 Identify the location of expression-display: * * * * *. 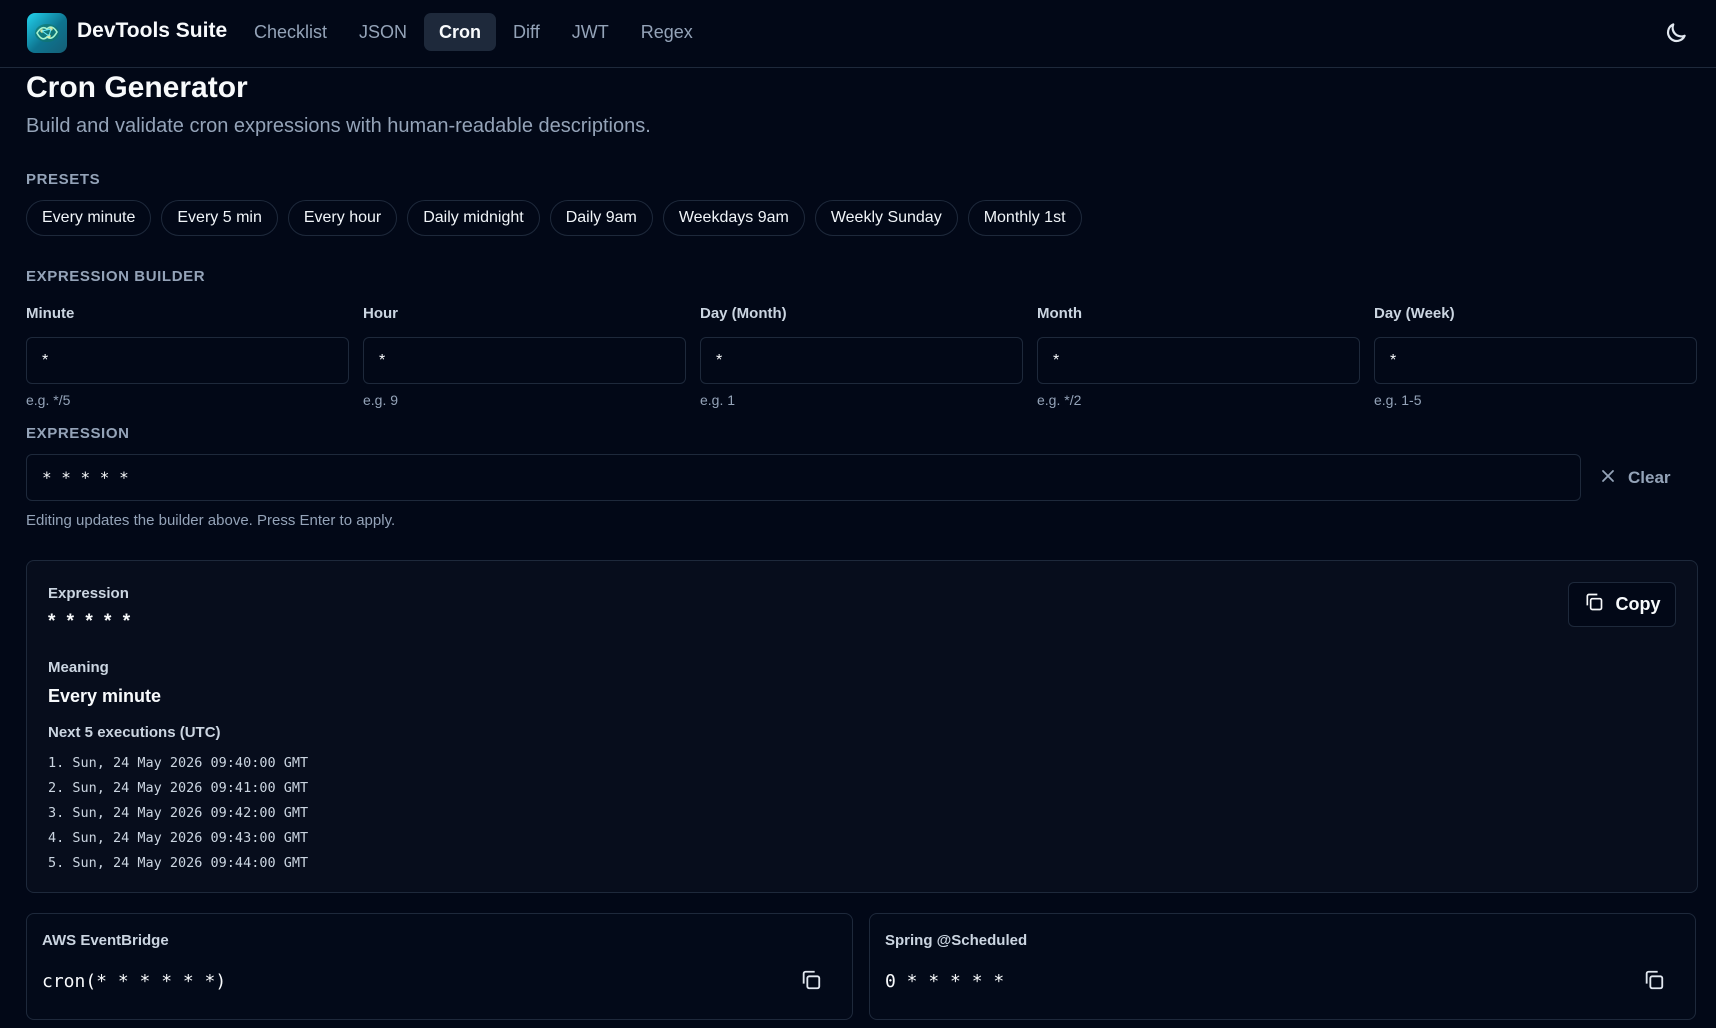
(91, 621).